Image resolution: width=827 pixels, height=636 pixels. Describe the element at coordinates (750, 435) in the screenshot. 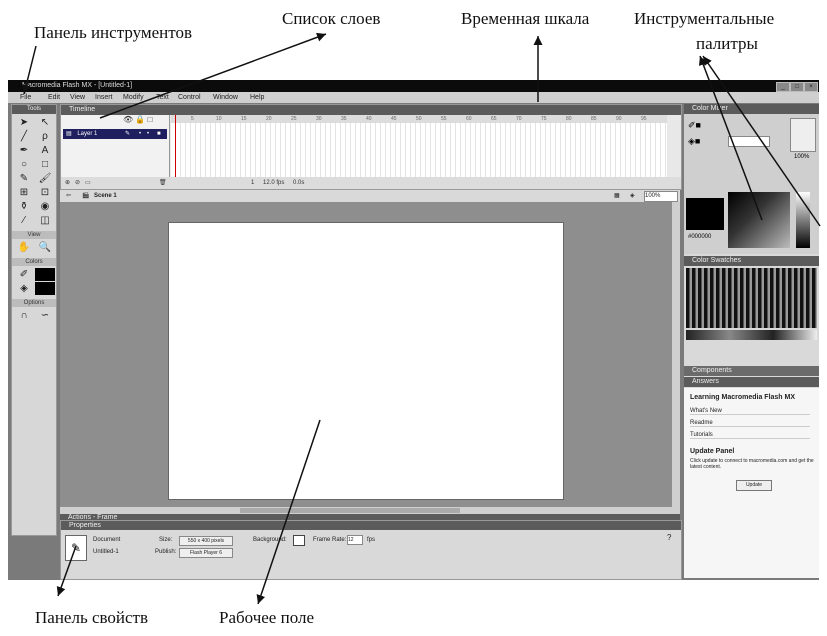

I see `answers-item-tutorials: Tutorials` at that location.